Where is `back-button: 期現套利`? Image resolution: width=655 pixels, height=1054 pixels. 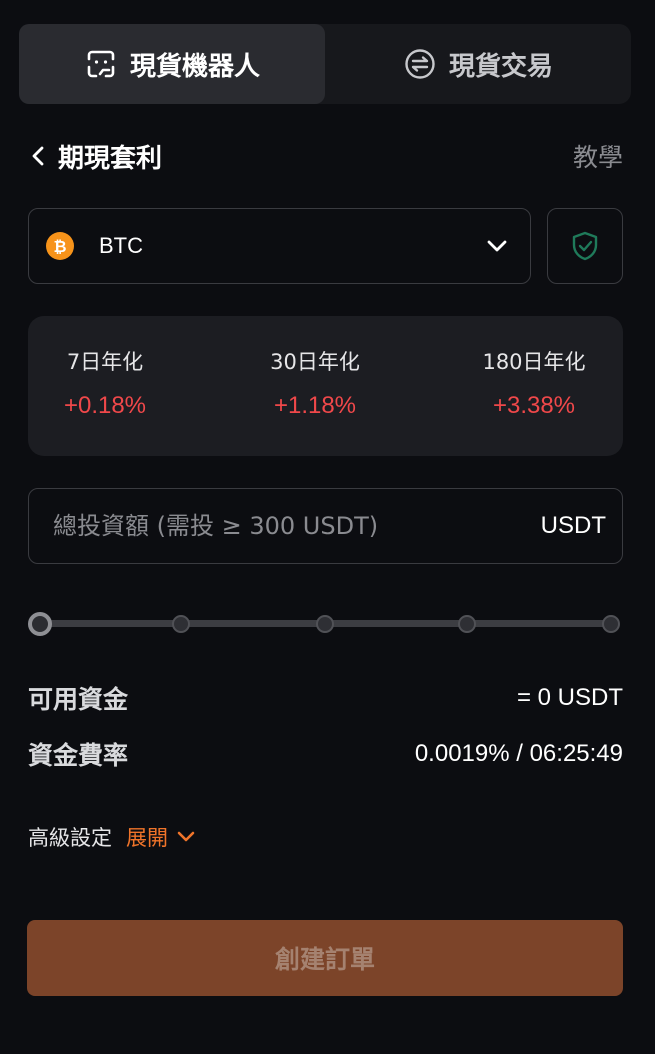 back-button: 期現套利 is located at coordinates (95, 156).